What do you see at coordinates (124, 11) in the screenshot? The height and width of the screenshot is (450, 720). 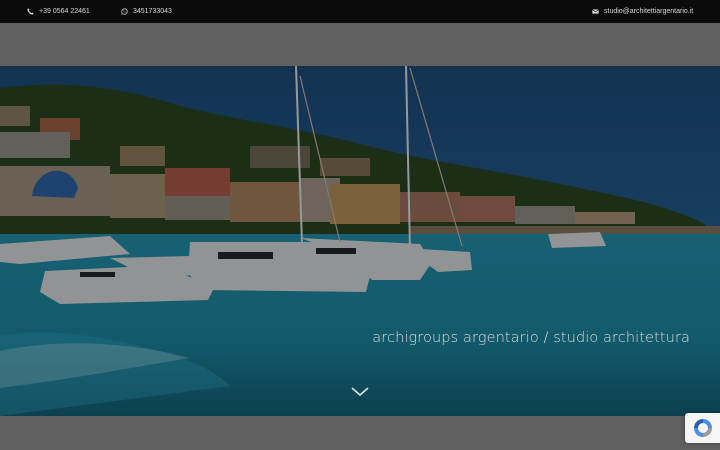 I see `whatsapp-icon` at bounding box center [124, 11].